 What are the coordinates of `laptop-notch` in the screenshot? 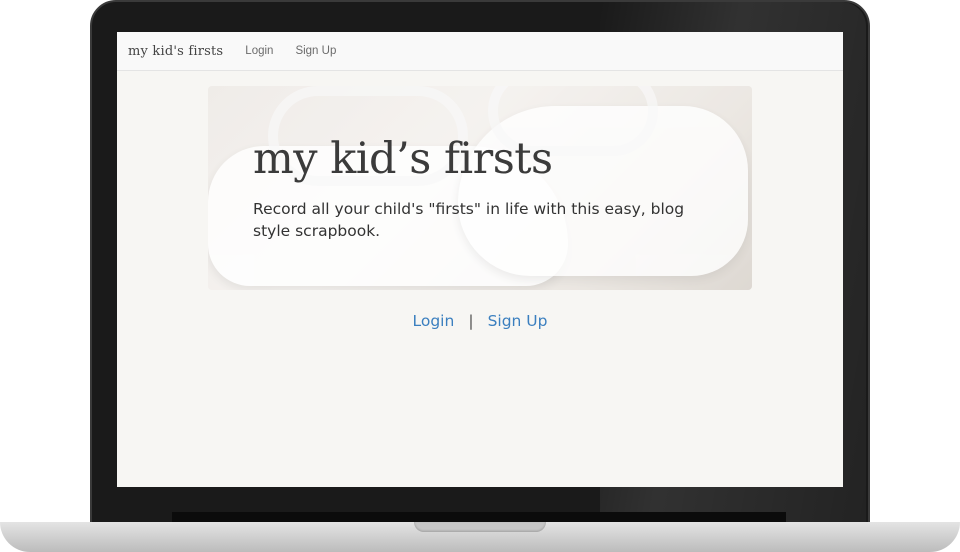 It's located at (480, 527).